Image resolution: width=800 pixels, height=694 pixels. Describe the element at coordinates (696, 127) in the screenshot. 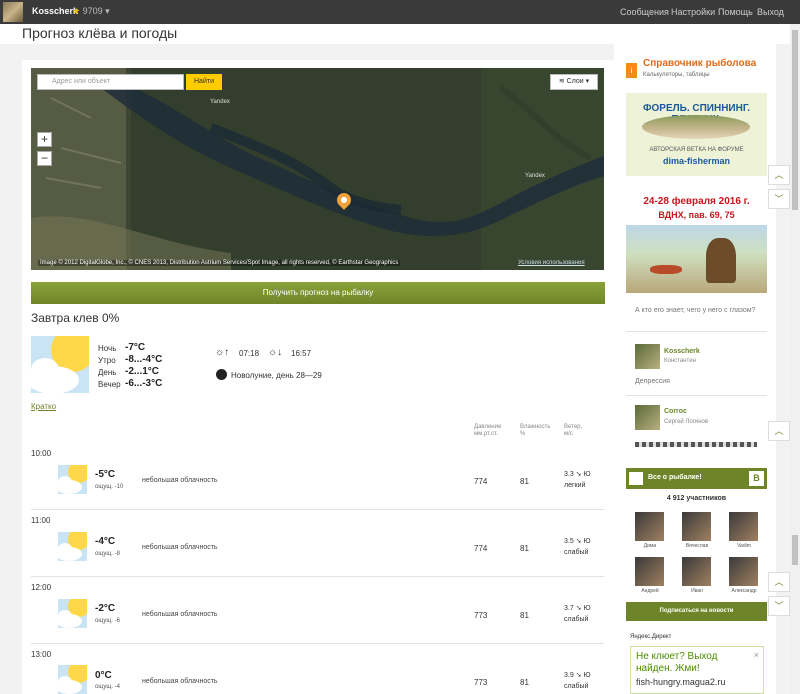

I see `trout-fish-icon` at that location.